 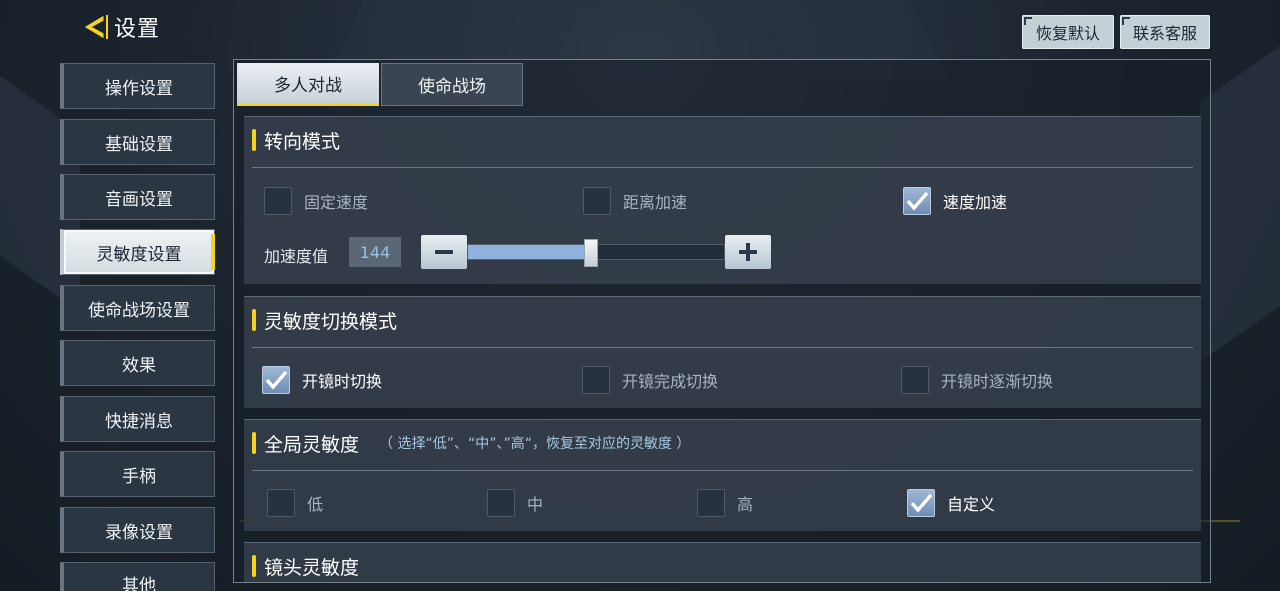 What do you see at coordinates (315, 504) in the screenshot?
I see `option-label: 低` at bounding box center [315, 504].